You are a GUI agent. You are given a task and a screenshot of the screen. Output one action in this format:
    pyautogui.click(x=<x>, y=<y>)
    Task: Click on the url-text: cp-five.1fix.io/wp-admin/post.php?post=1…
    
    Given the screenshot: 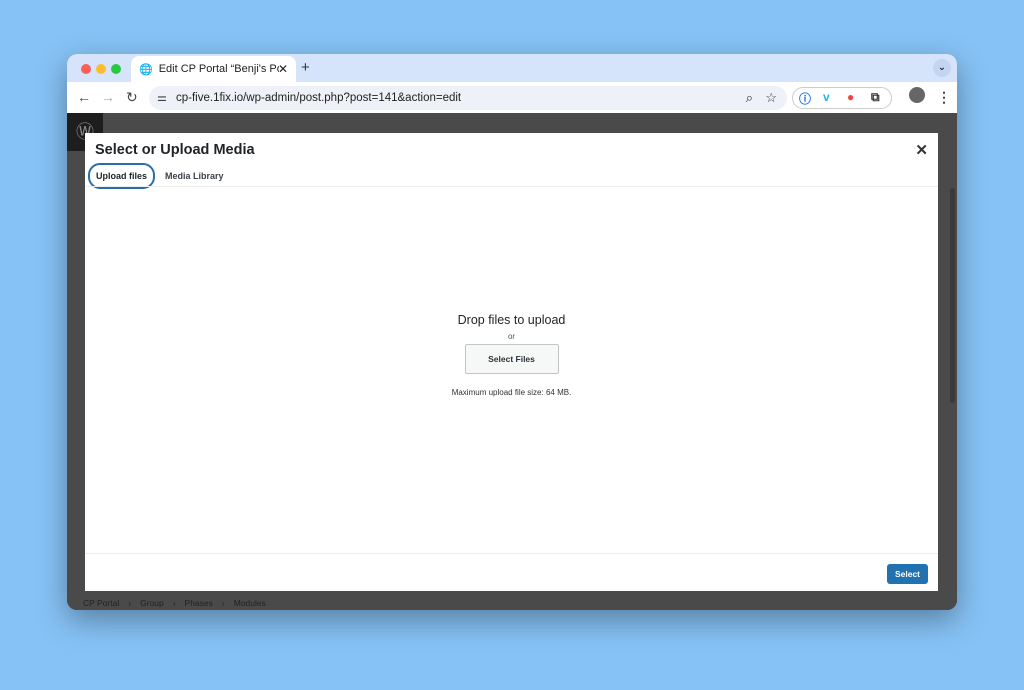 What is the action you would take?
    pyautogui.click(x=319, y=98)
    